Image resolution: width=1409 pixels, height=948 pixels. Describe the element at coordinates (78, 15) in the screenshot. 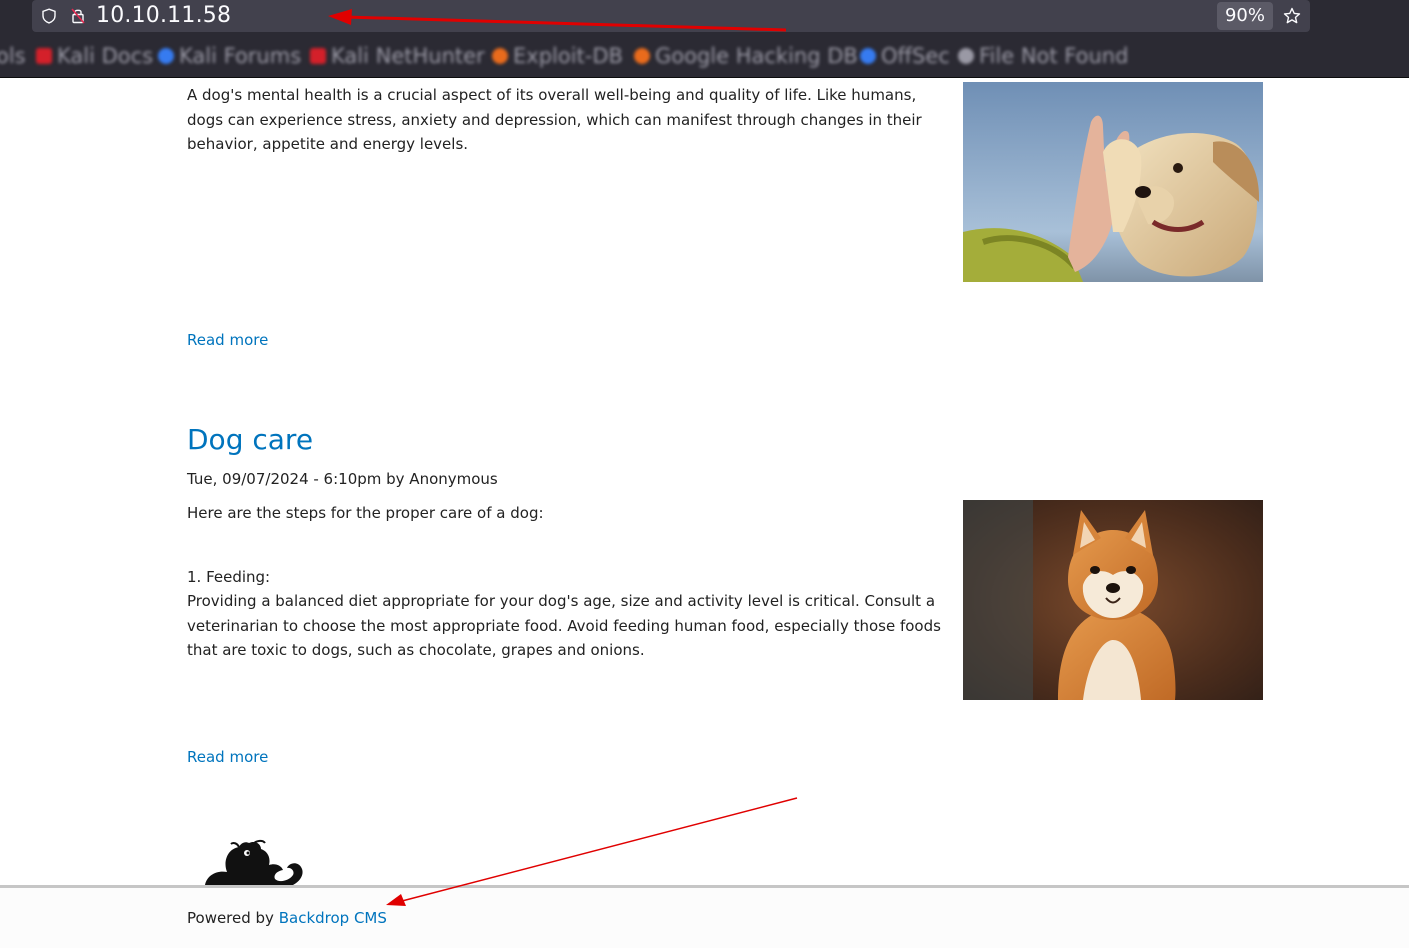

I see `insecure-lock-icon` at that location.